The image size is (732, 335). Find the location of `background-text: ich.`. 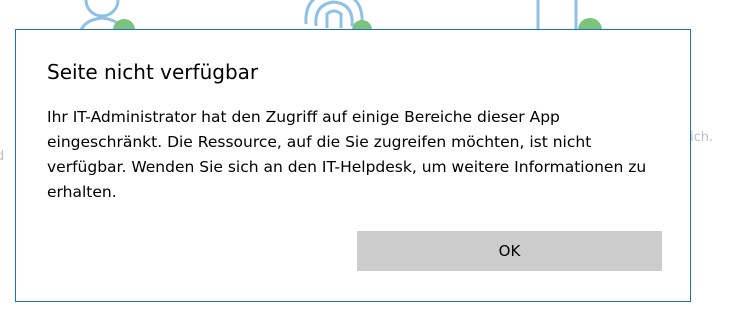

background-text: ich. is located at coordinates (702, 137).